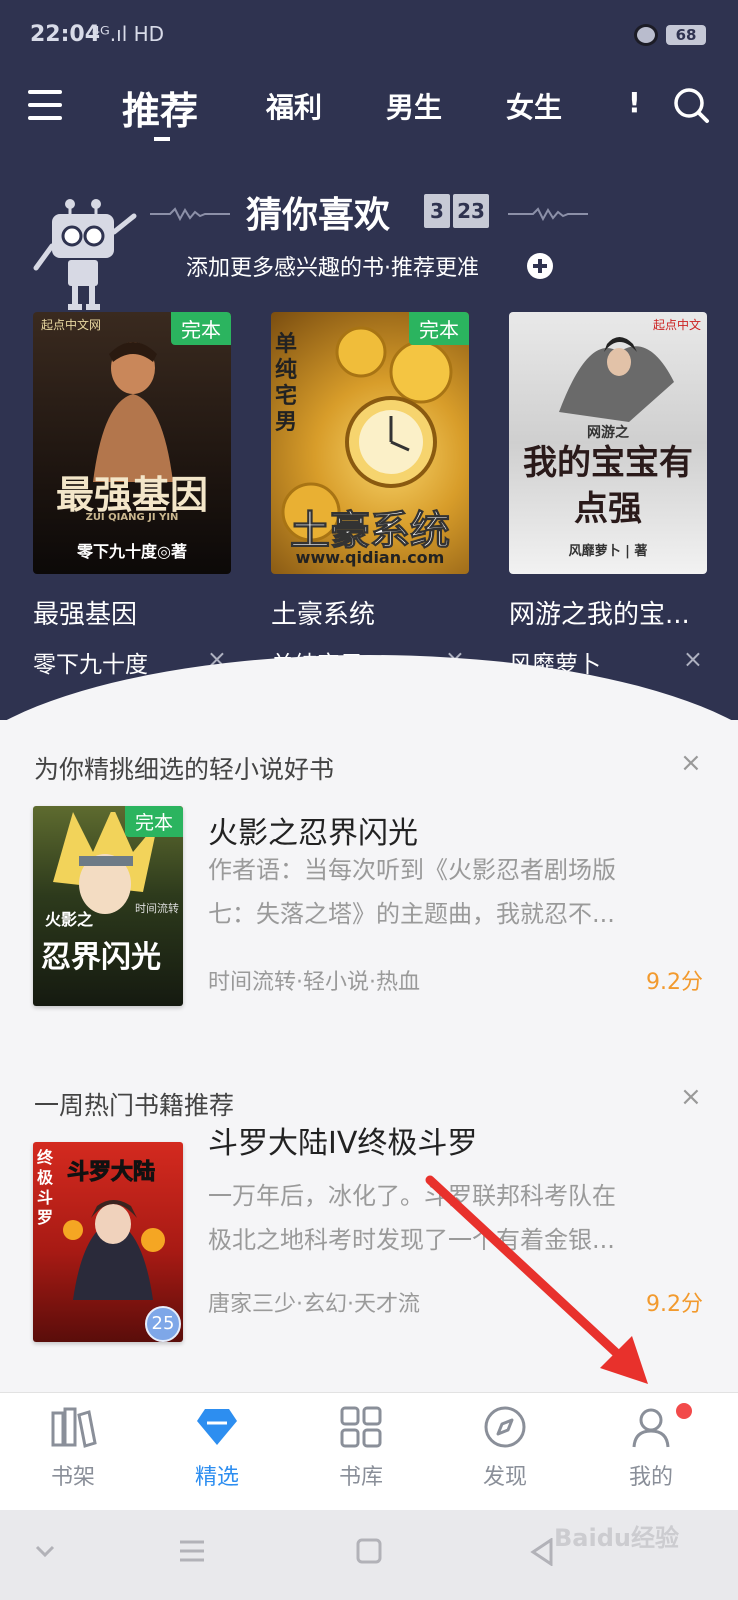  I want to click on section-title: 为你精挑细选的轻小说好书, so click(184, 769).